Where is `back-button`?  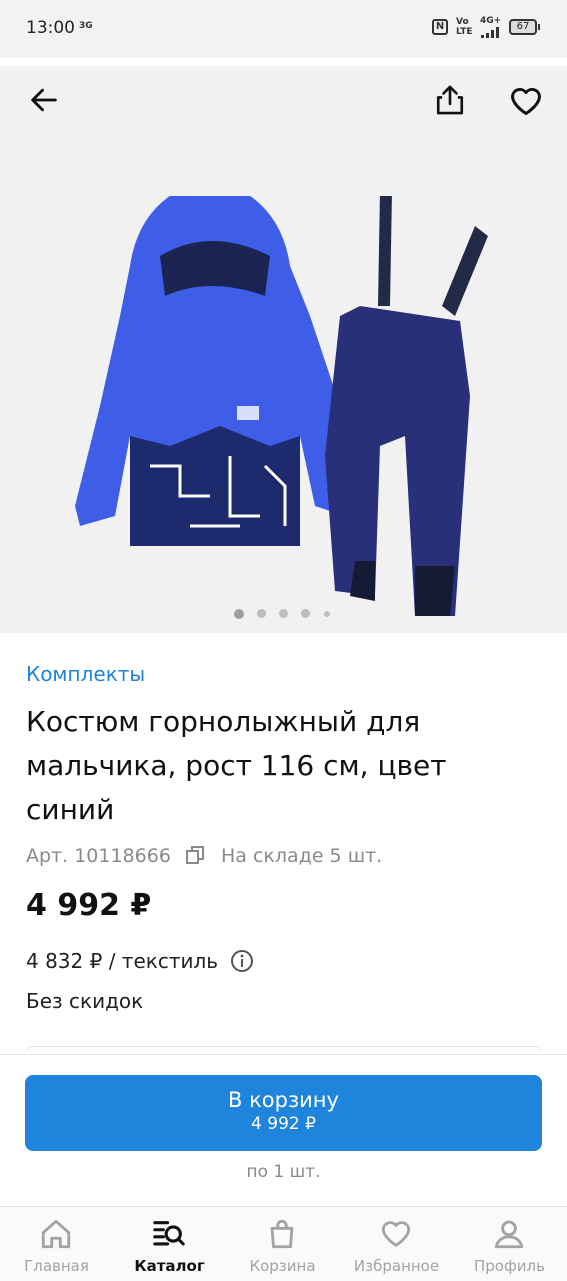 back-button is located at coordinates (44, 100).